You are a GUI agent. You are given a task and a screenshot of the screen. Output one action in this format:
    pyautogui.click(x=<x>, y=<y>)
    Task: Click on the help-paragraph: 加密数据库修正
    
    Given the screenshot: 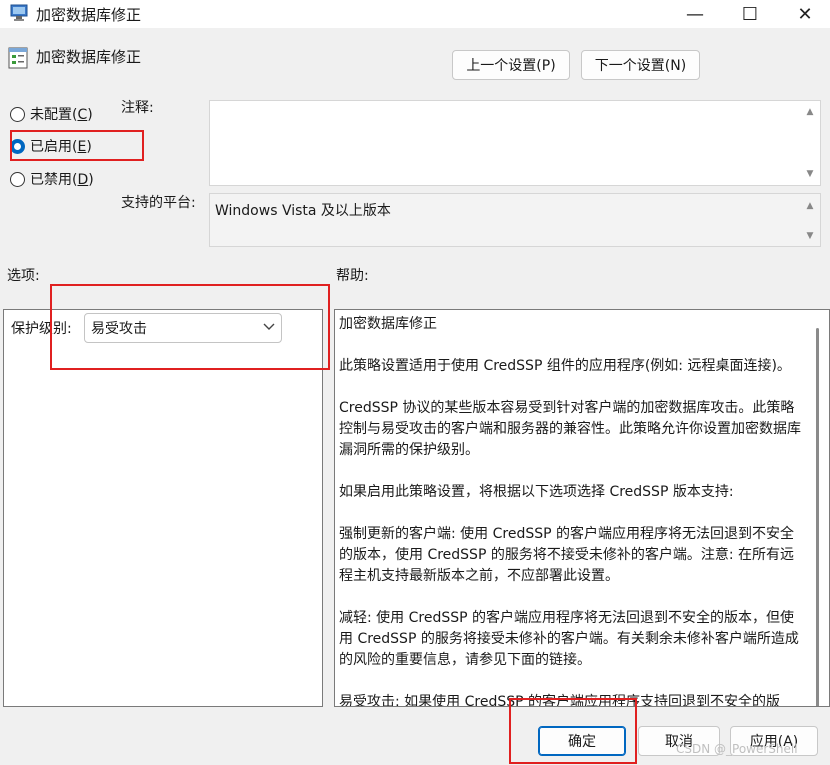 What is the action you would take?
    pyautogui.click(x=388, y=324)
    